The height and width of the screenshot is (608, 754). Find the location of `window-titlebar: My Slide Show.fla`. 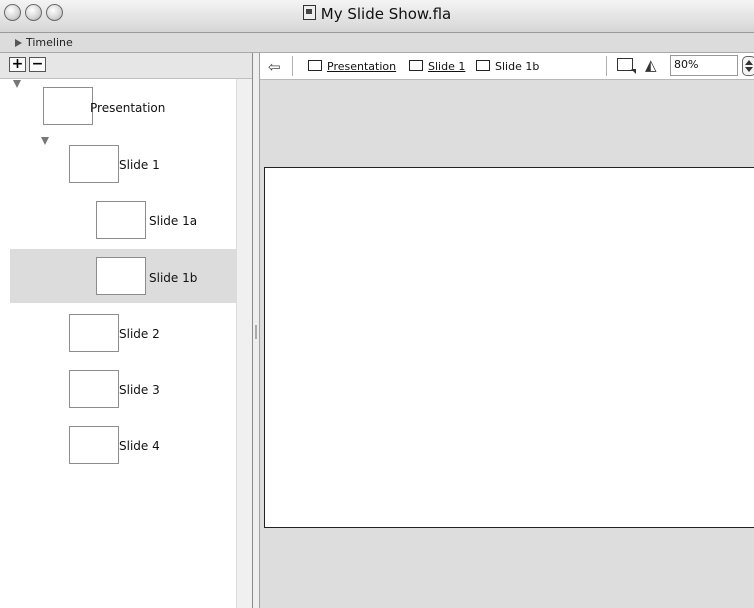

window-titlebar: My Slide Show.fla is located at coordinates (377, 16).